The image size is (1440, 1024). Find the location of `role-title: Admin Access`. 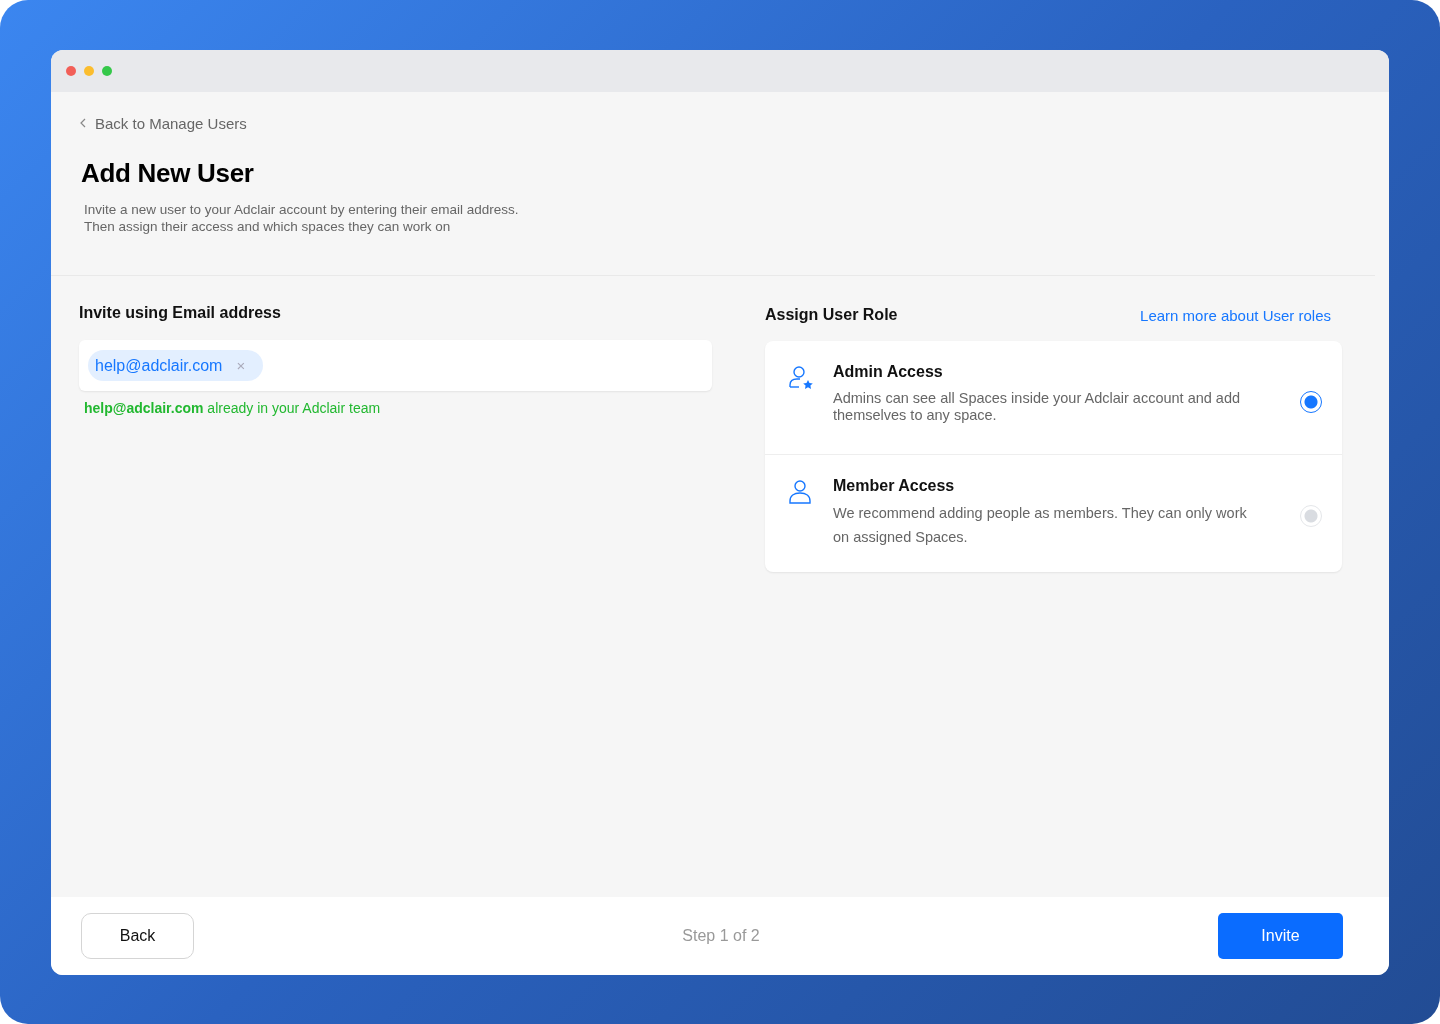

role-title: Admin Access is located at coordinates (888, 372).